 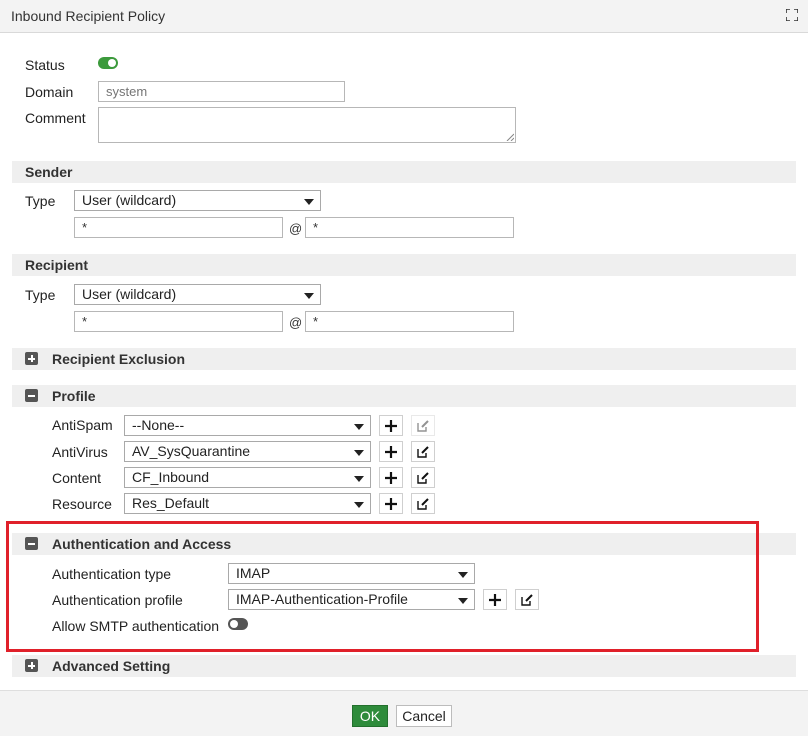 I want to click on maximize-icon, so click(x=792, y=15).